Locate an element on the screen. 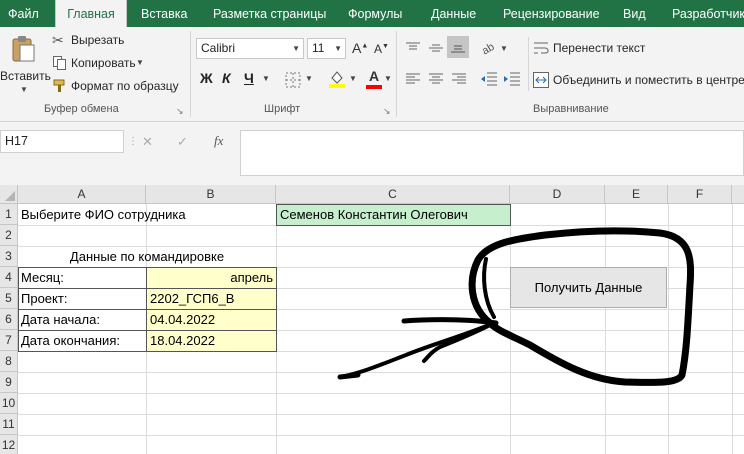 This screenshot has width=744, height=454. merge-center-label: Объединить и поместить в центре is located at coordinates (648, 80).